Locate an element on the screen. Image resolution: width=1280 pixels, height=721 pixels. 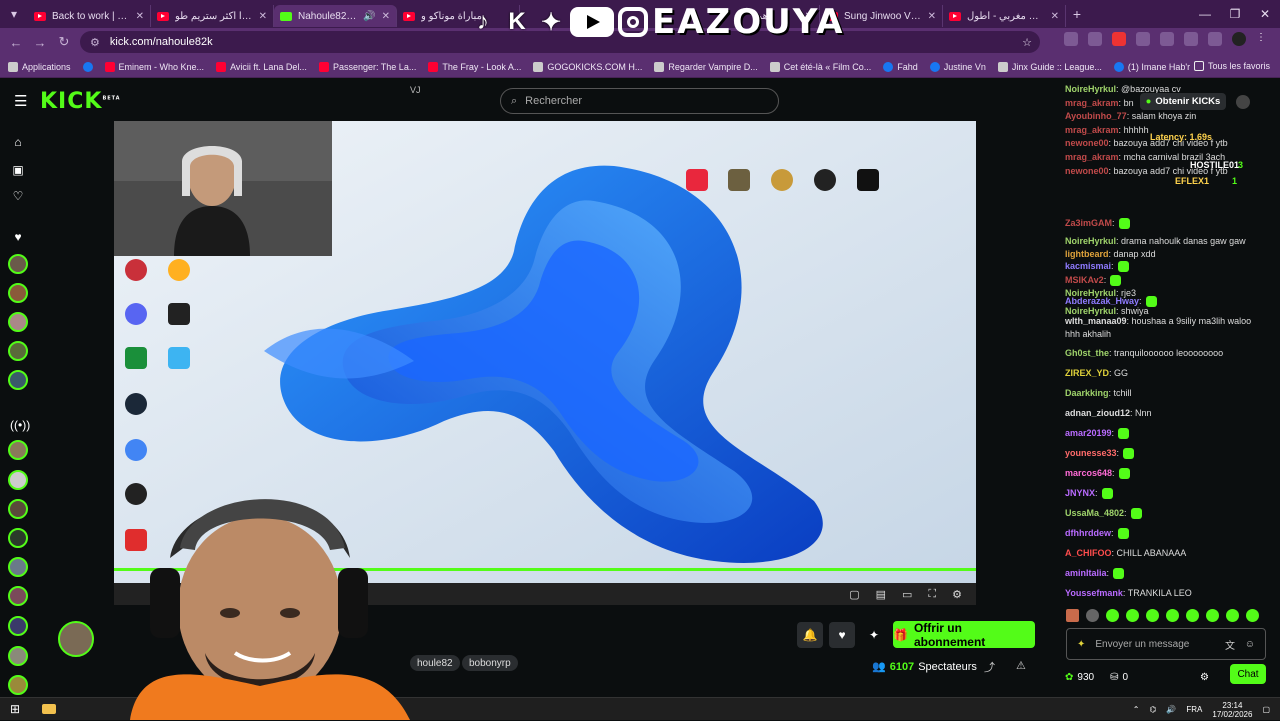
chat-username: Gh0st_the is located at coordinates (1087, 353).